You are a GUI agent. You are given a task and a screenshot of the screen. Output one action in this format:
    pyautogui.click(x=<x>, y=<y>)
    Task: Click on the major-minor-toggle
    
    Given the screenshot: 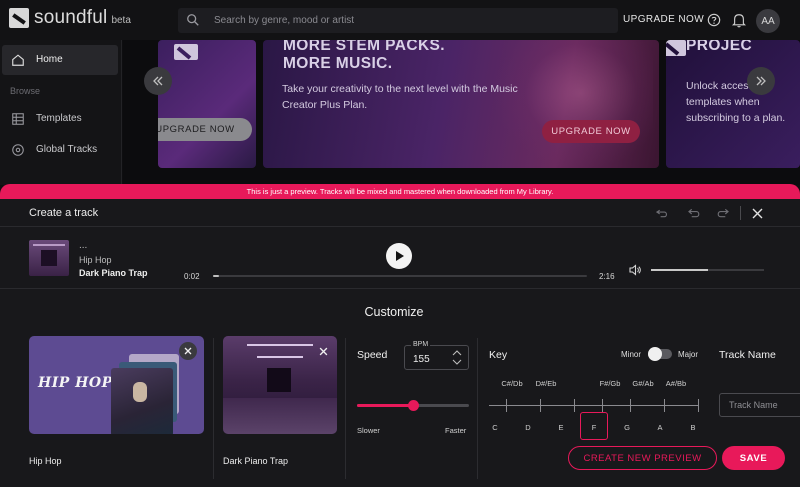 What is the action you would take?
    pyautogui.click(x=660, y=354)
    